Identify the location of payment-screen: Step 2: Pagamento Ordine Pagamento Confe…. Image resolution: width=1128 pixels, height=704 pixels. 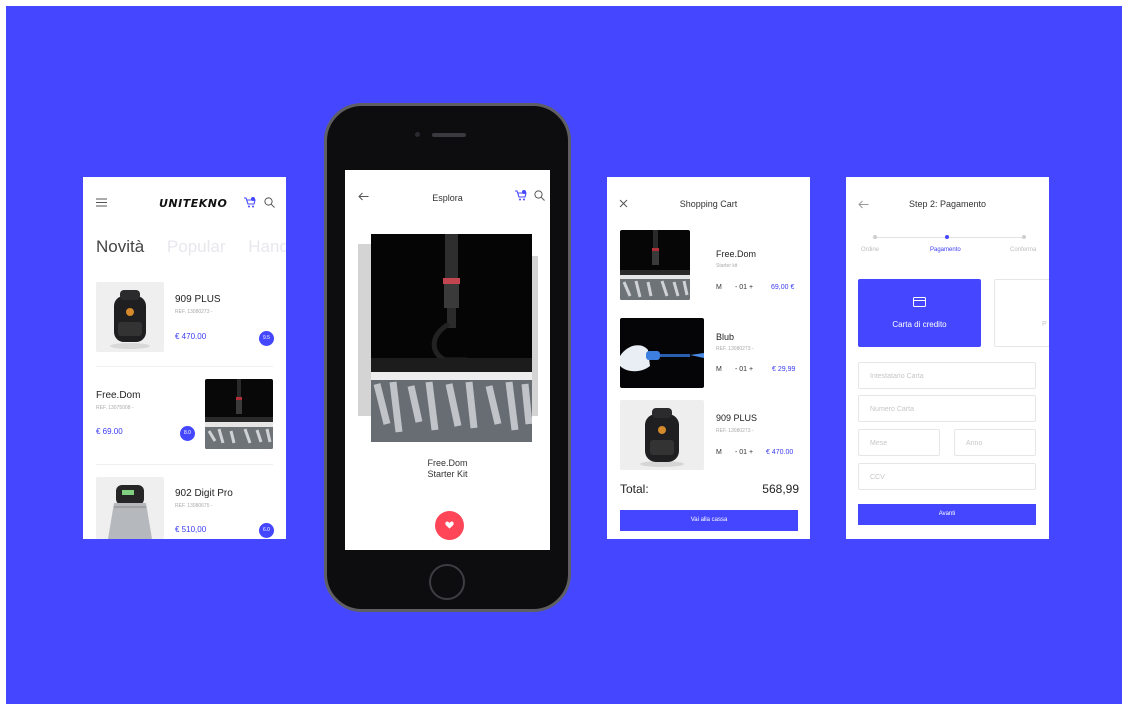
(947, 358).